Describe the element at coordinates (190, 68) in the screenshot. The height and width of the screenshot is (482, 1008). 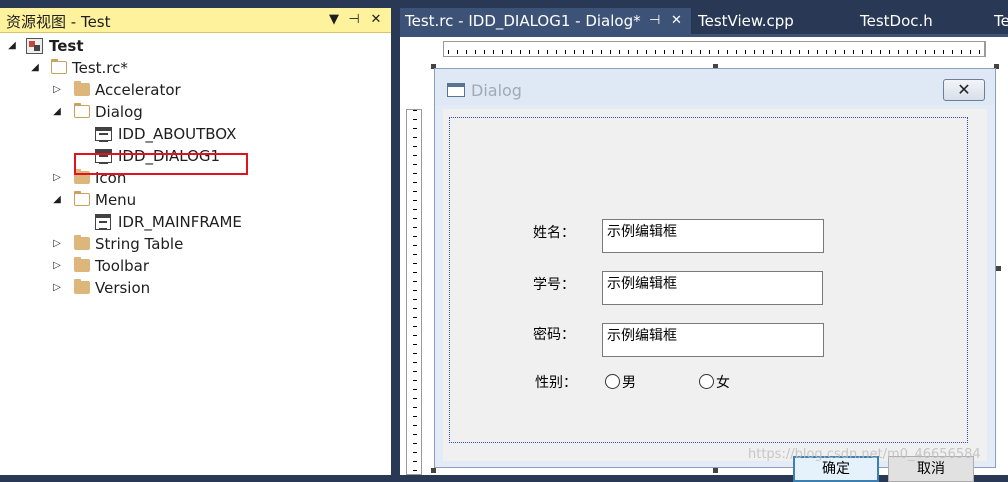
I see `tree-node-rc-file: ◢ Test.rc*` at that location.